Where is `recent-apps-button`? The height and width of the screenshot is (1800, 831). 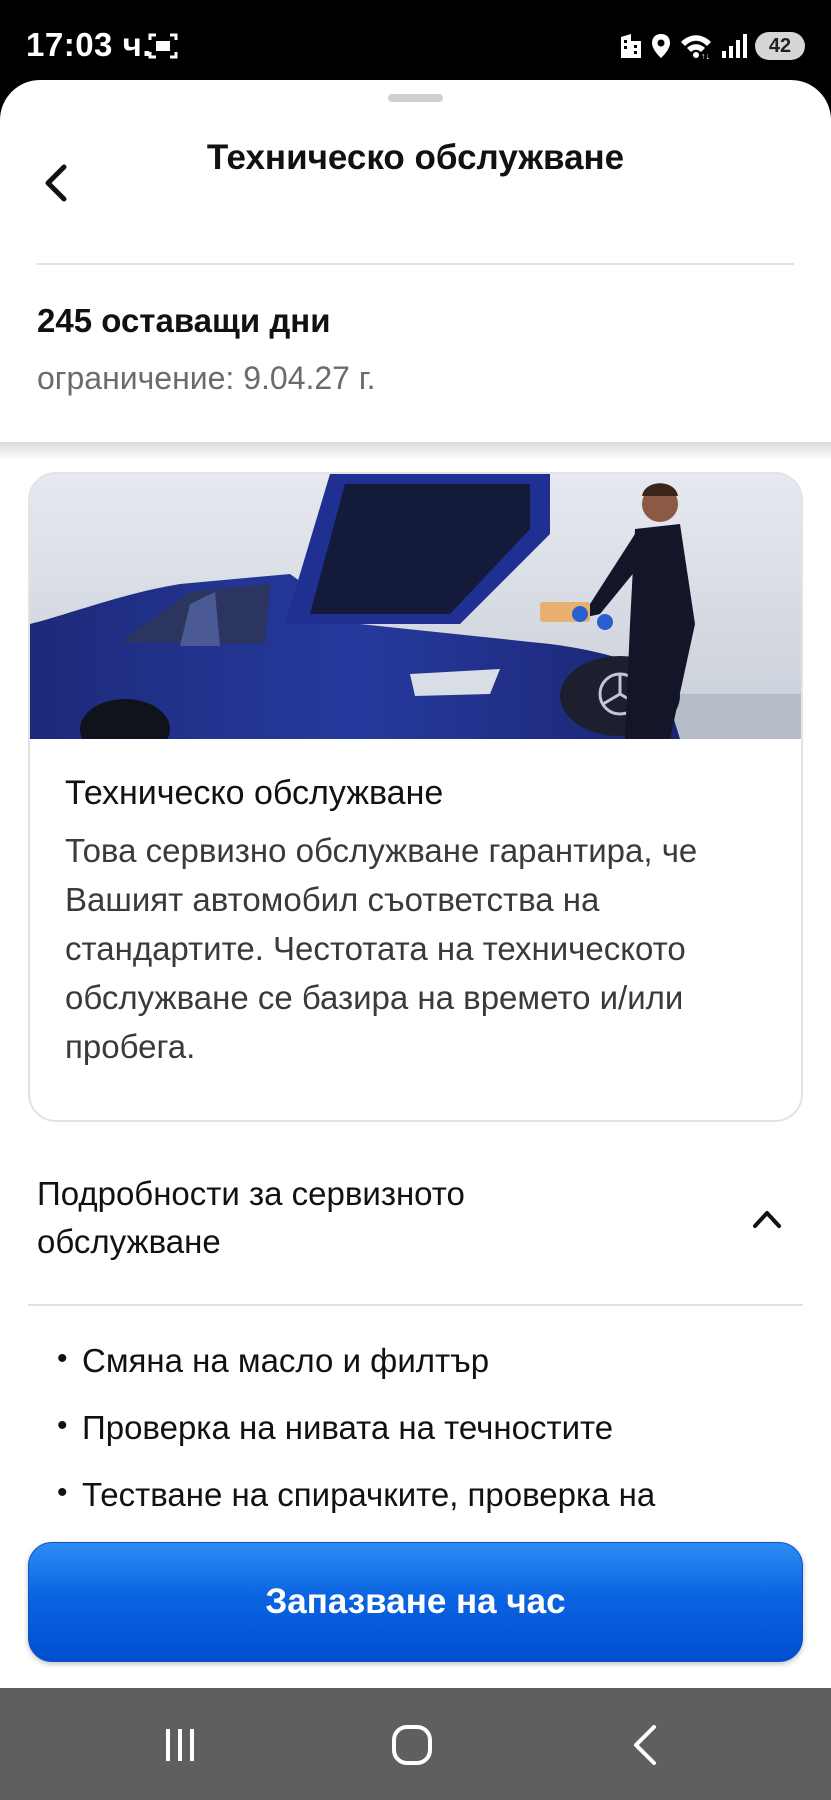
recent-apps-button is located at coordinates (180, 1745).